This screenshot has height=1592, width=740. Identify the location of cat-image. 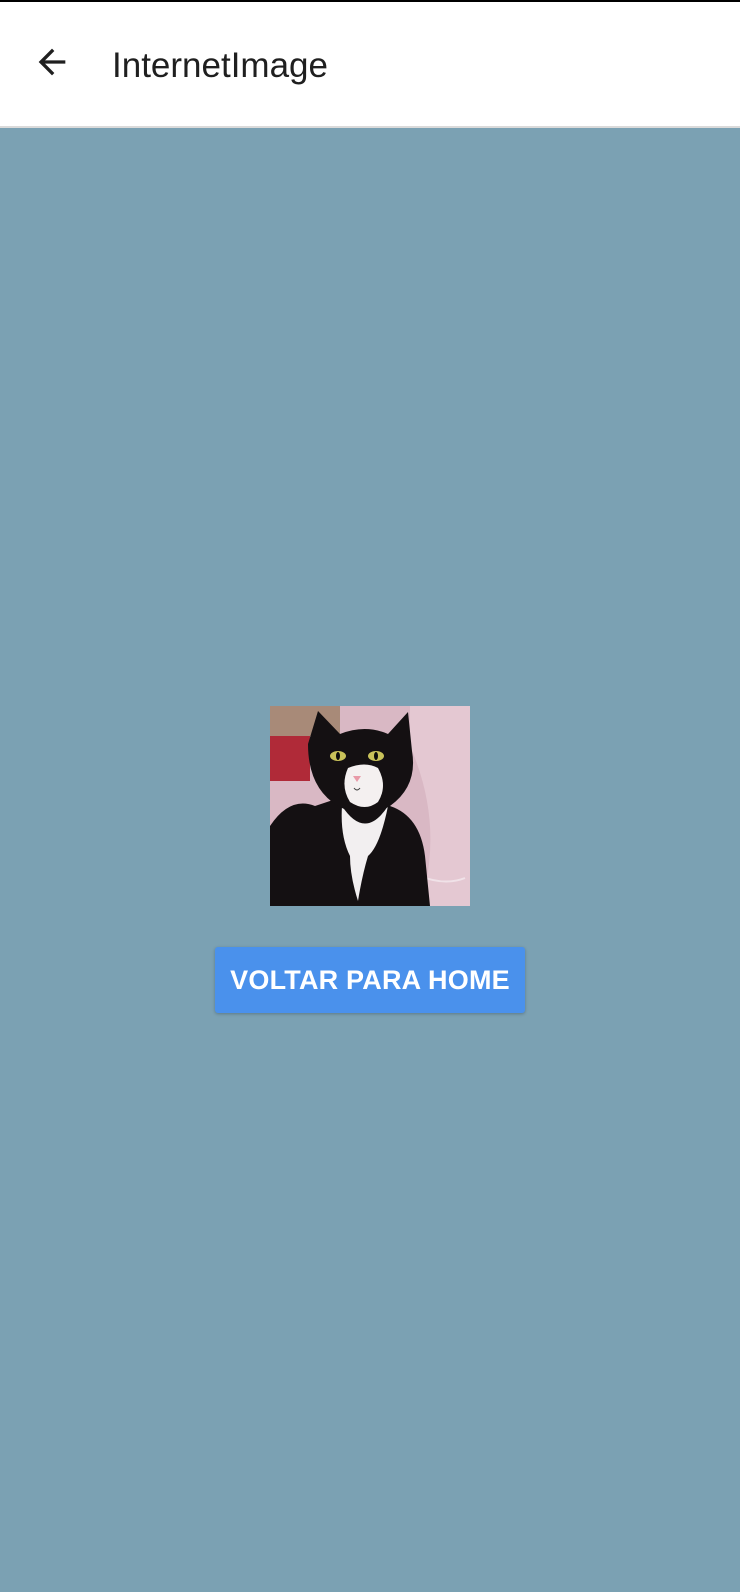
(370, 806).